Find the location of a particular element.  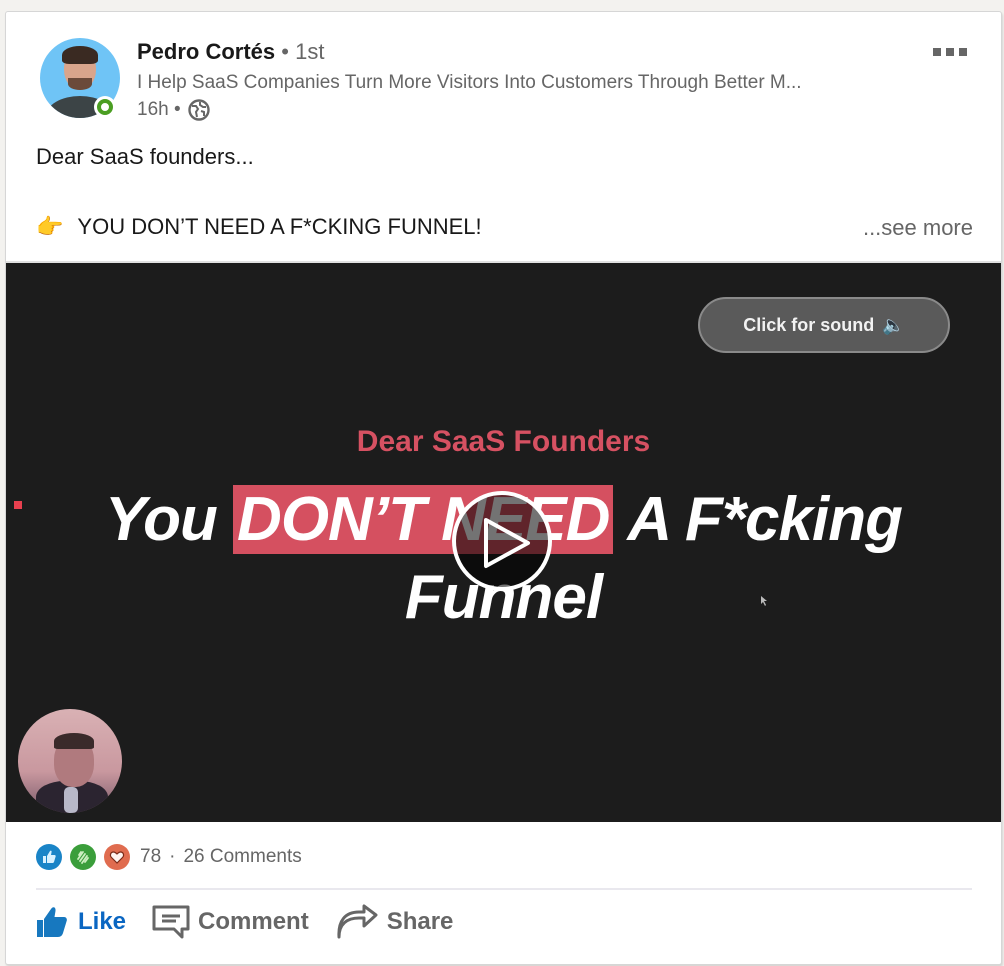

celebrate-reaction-icon is located at coordinates (83, 857).